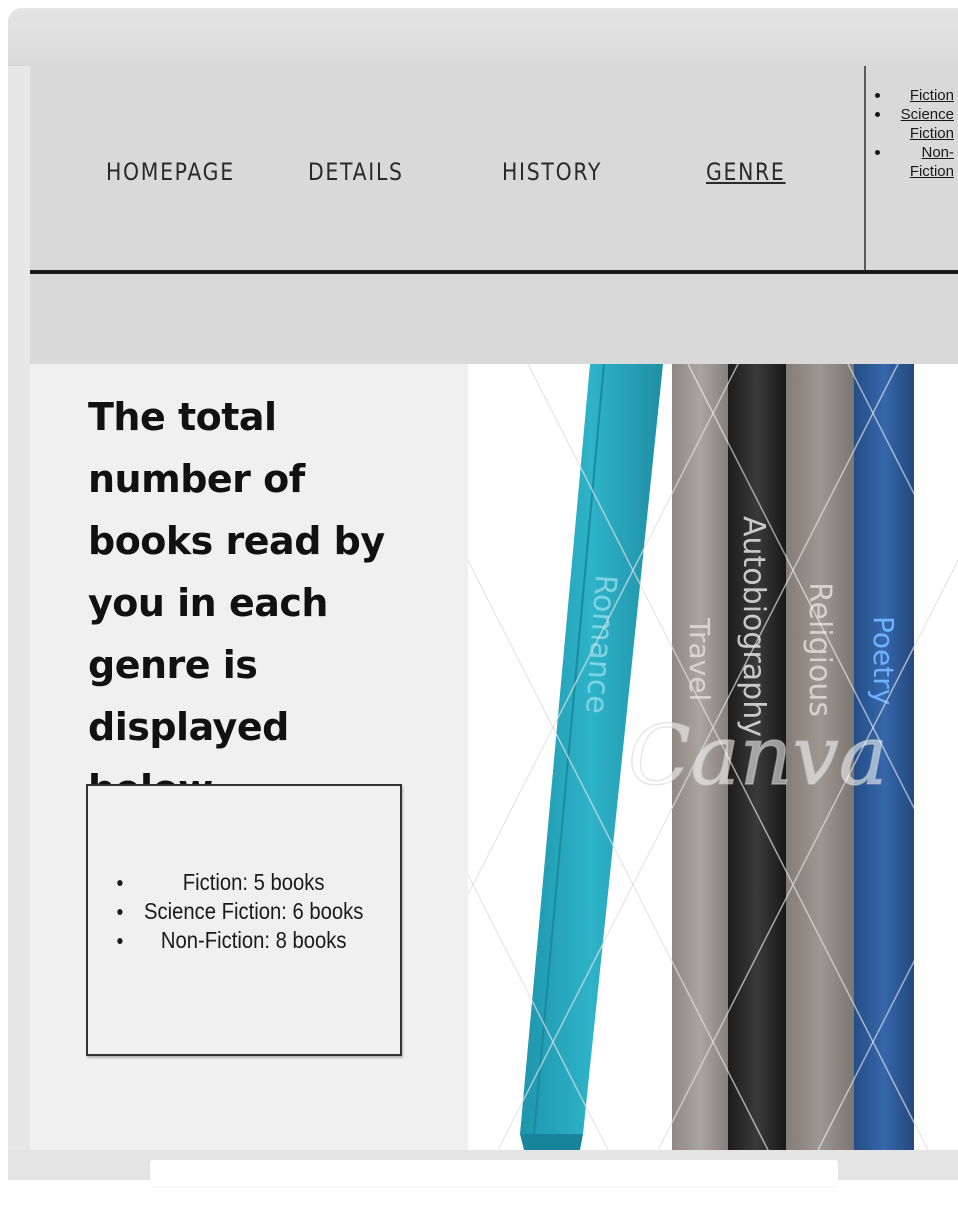 The width and height of the screenshot is (958, 1208). I want to click on genre-item-fiction: Fiction, so click(912, 95).